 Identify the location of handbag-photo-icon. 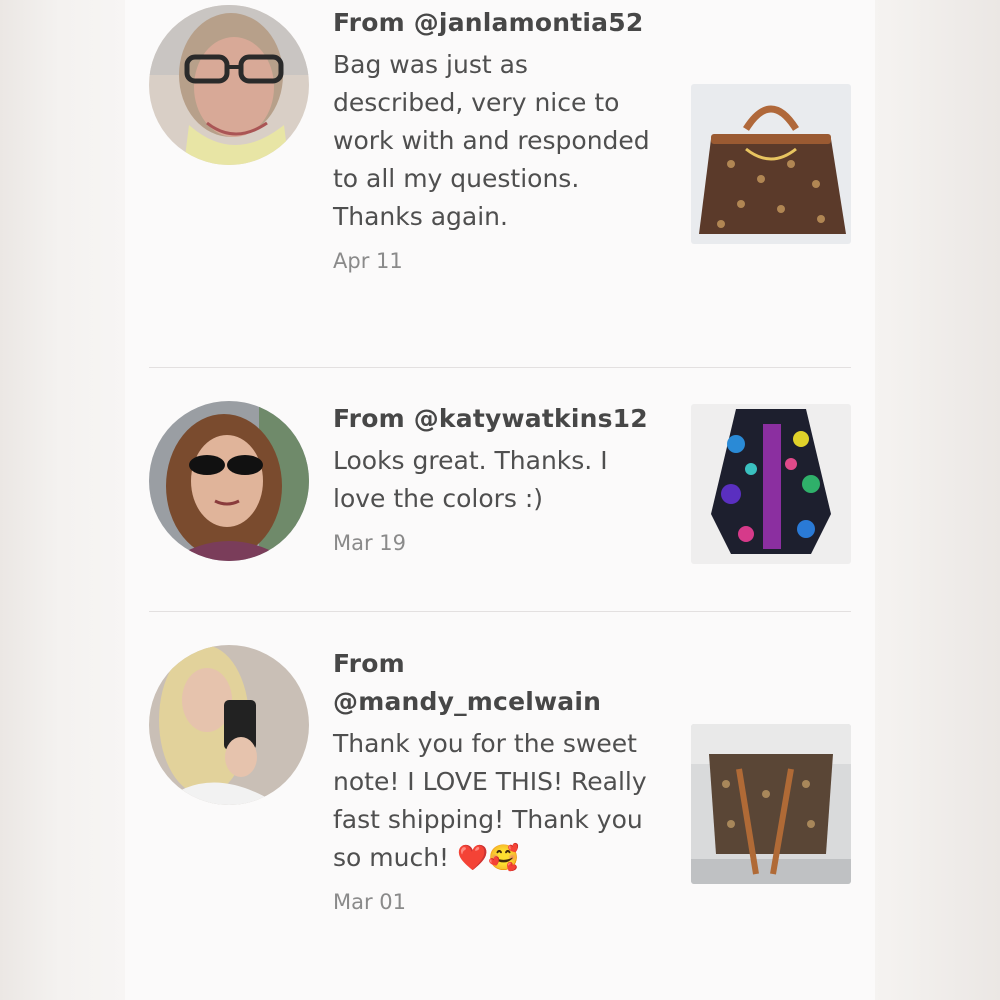
(771, 164).